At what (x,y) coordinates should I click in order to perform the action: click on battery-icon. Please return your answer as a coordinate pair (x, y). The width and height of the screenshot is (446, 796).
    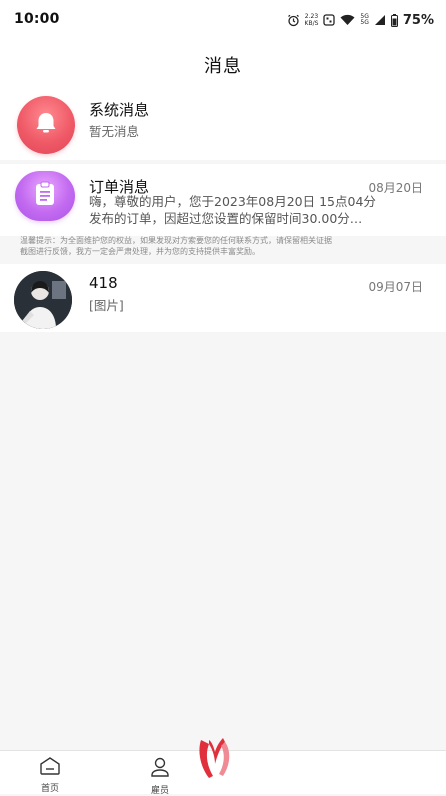
    Looking at the image, I should click on (394, 20).